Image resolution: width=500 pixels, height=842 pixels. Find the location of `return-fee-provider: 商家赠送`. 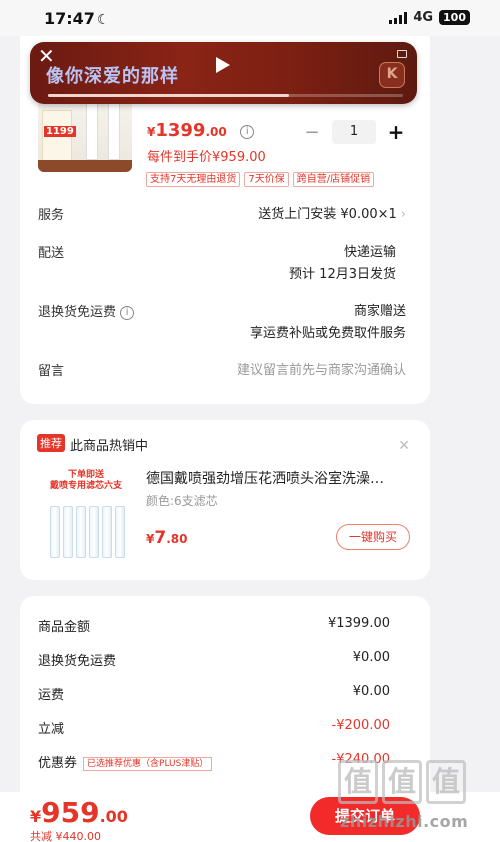

return-fee-provider: 商家赠送 is located at coordinates (379, 311).